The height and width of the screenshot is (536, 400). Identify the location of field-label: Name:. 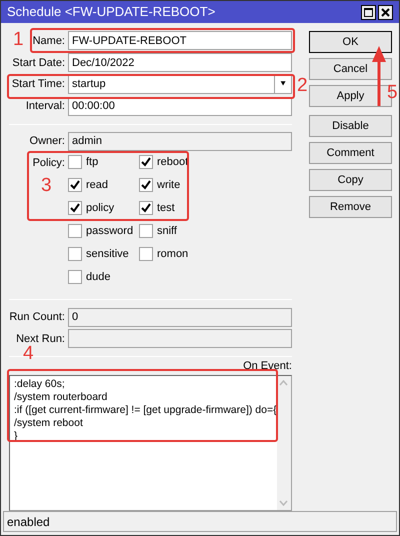
(48, 41).